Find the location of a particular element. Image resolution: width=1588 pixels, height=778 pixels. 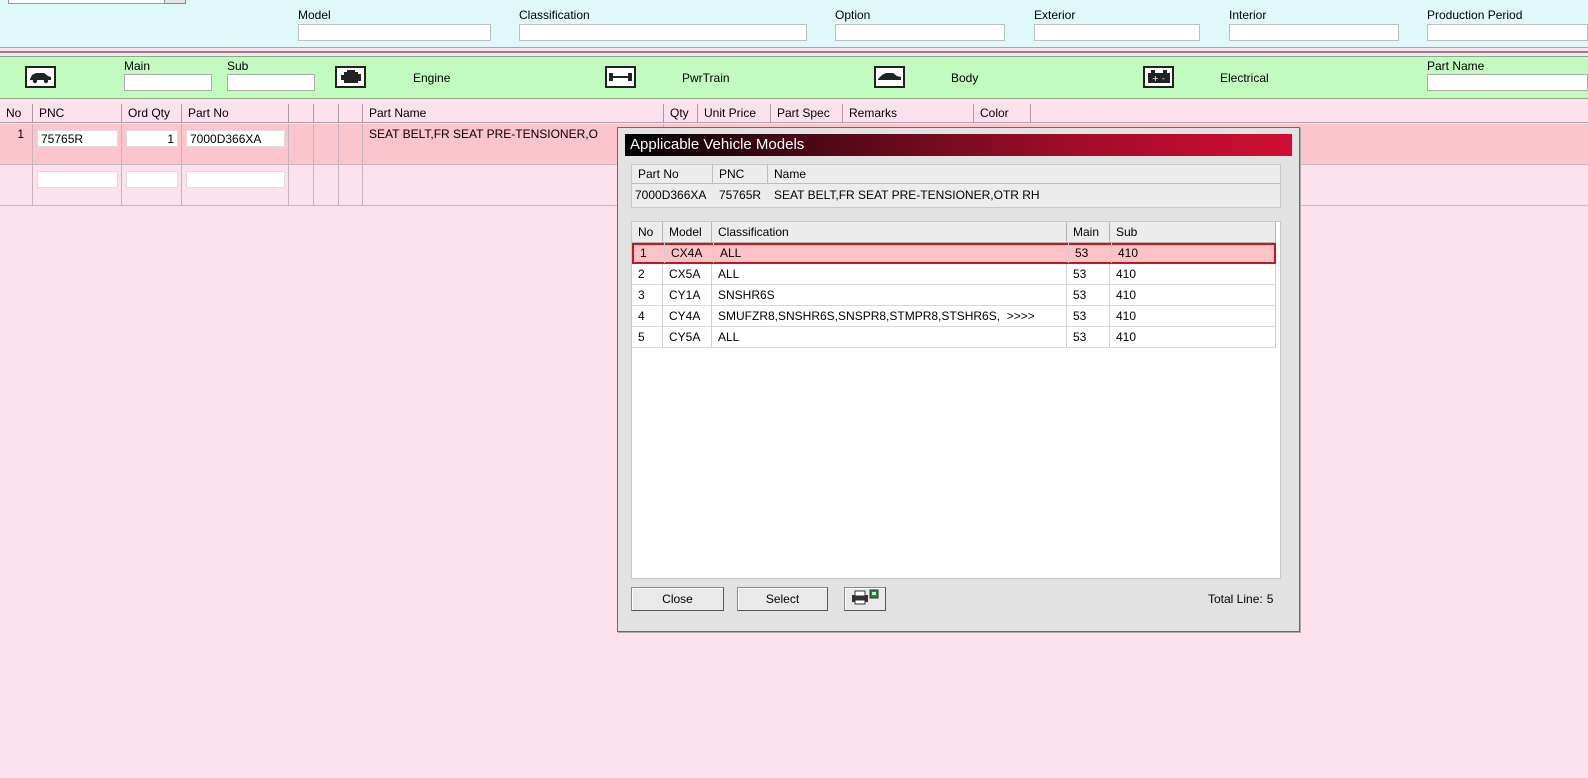

combo-dropdown-button is located at coordinates (175, 2).